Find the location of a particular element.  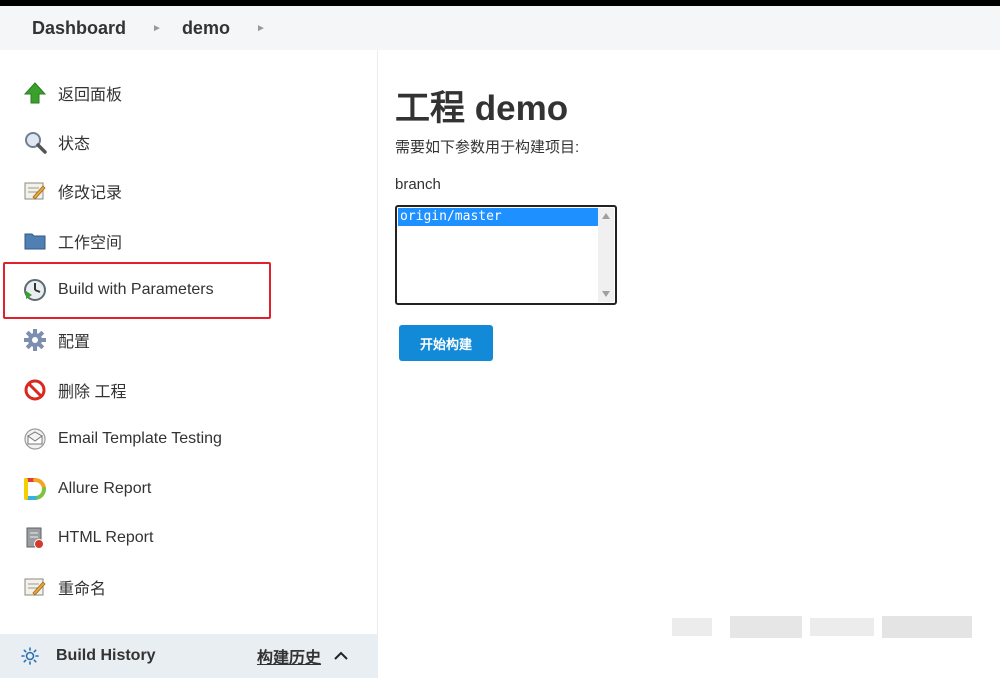

up-arrow-icon is located at coordinates (35, 93).